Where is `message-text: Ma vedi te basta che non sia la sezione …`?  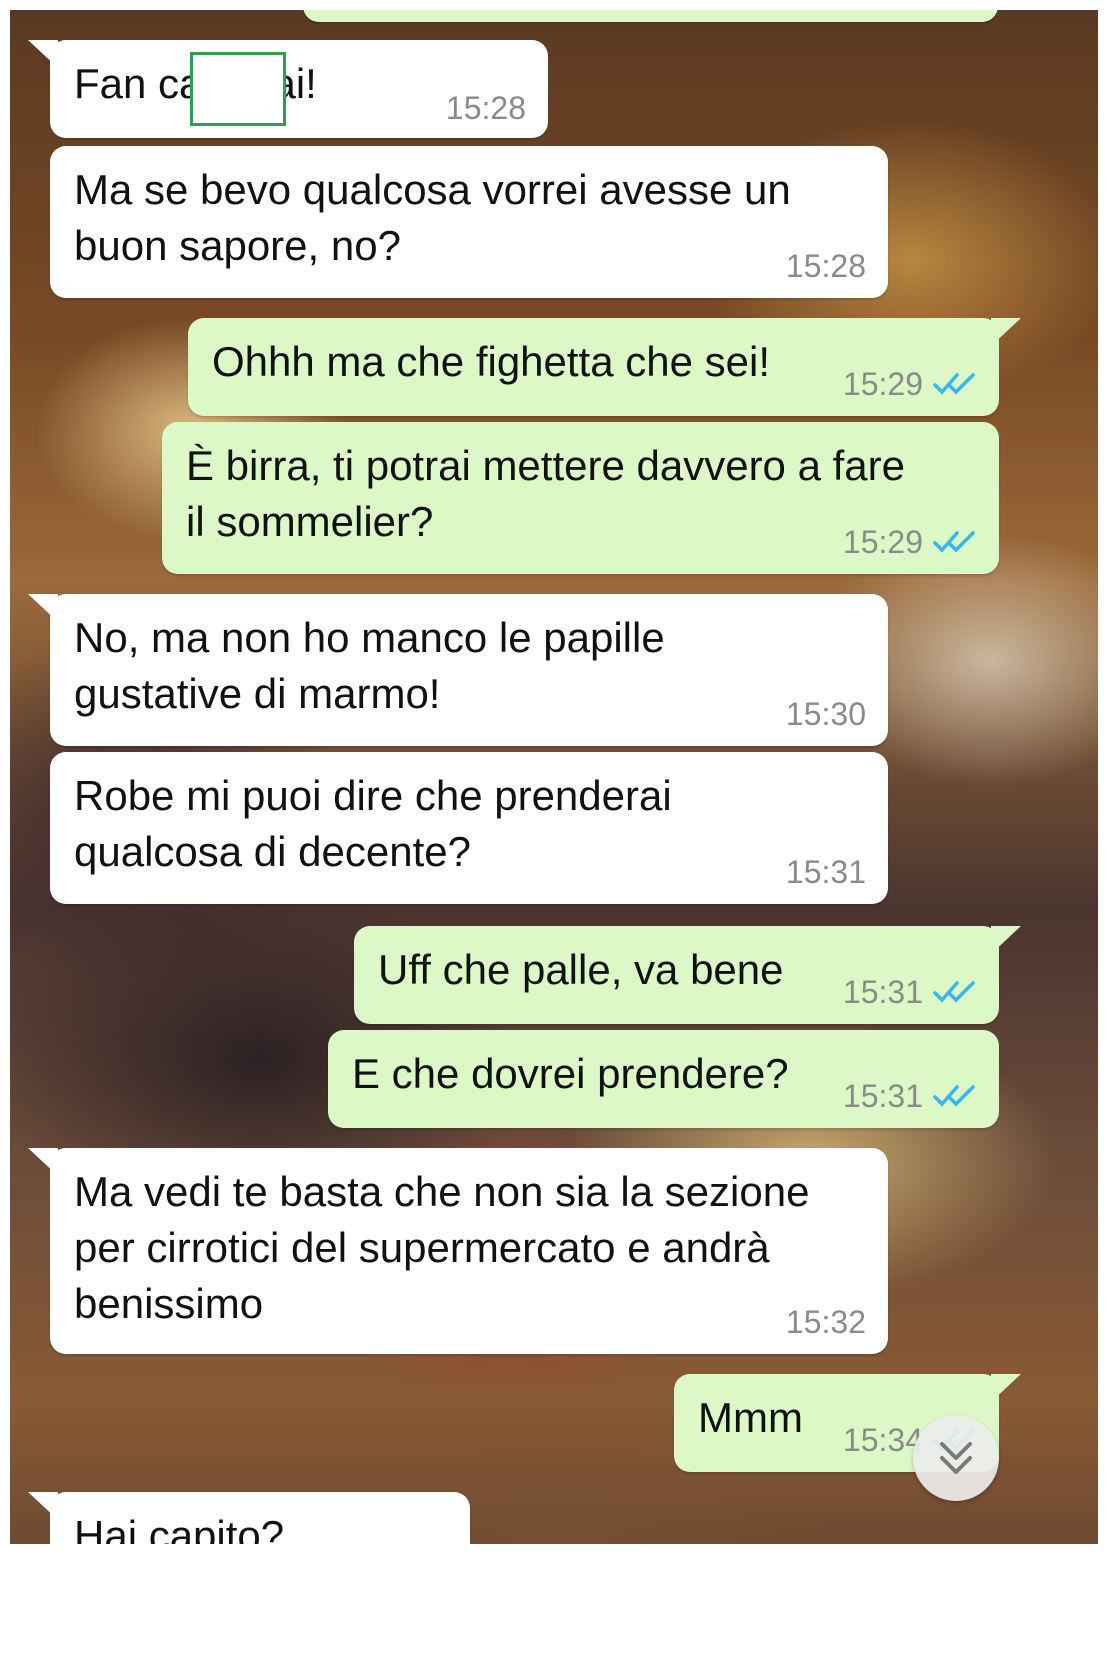
message-text: Ma vedi te basta che non sia la sezione … is located at coordinates (442, 1247).